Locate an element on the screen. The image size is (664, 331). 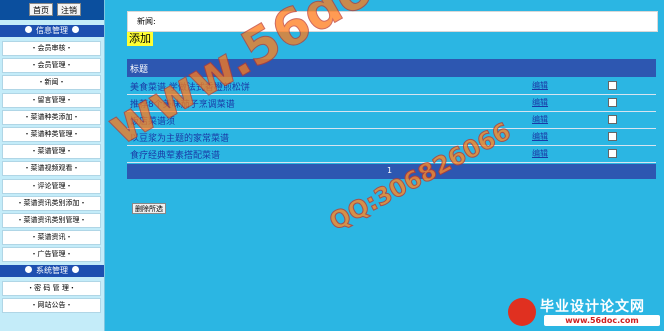
section-title: 信息管理 is located at coordinates (52, 30).